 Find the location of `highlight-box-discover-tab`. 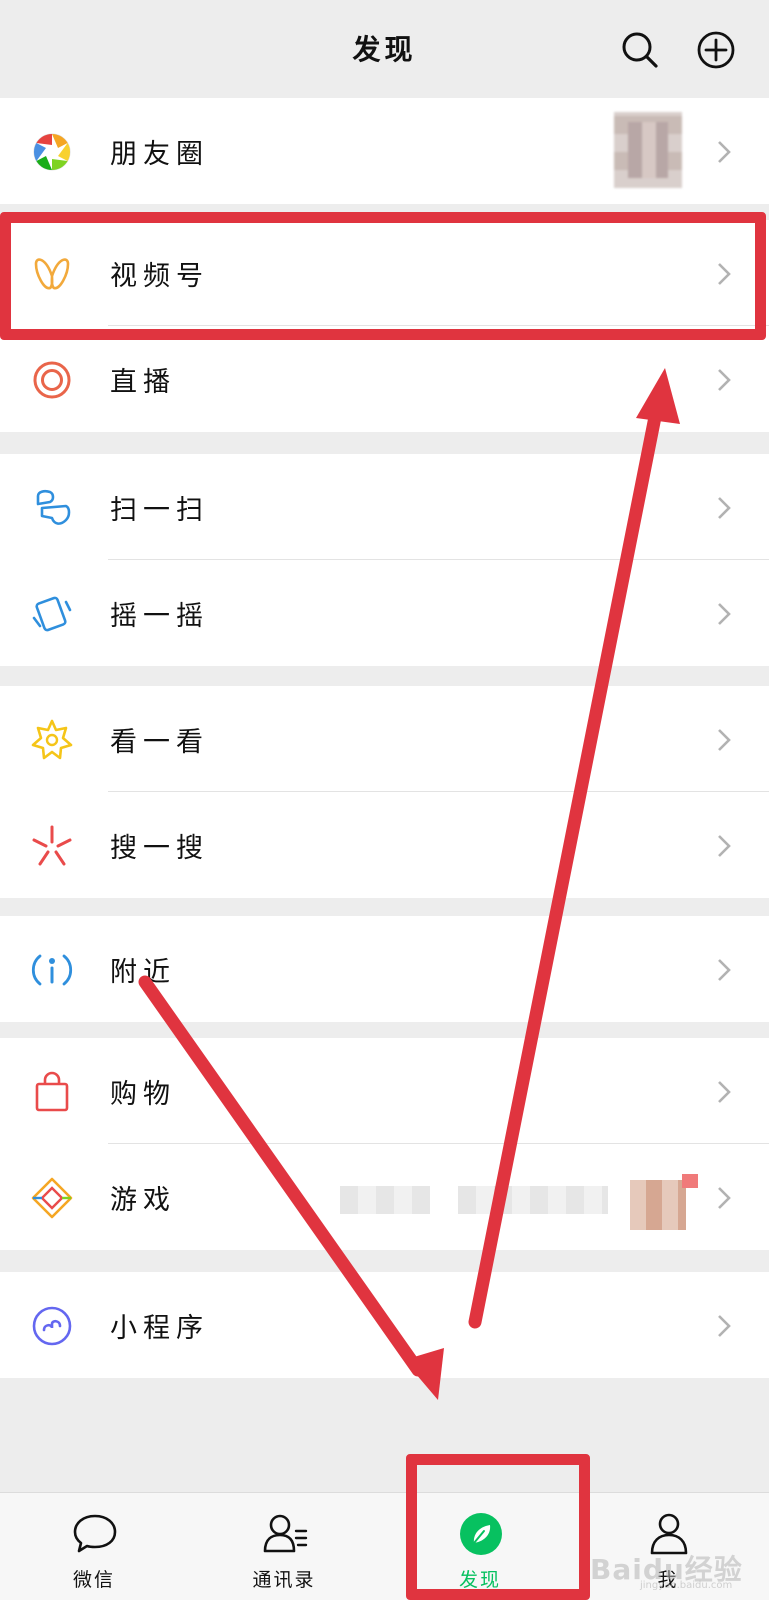

highlight-box-discover-tab is located at coordinates (498, 1527).